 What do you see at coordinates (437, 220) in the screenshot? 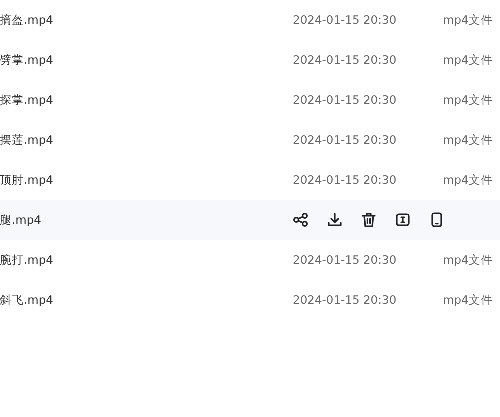
I see `phone-icon` at bounding box center [437, 220].